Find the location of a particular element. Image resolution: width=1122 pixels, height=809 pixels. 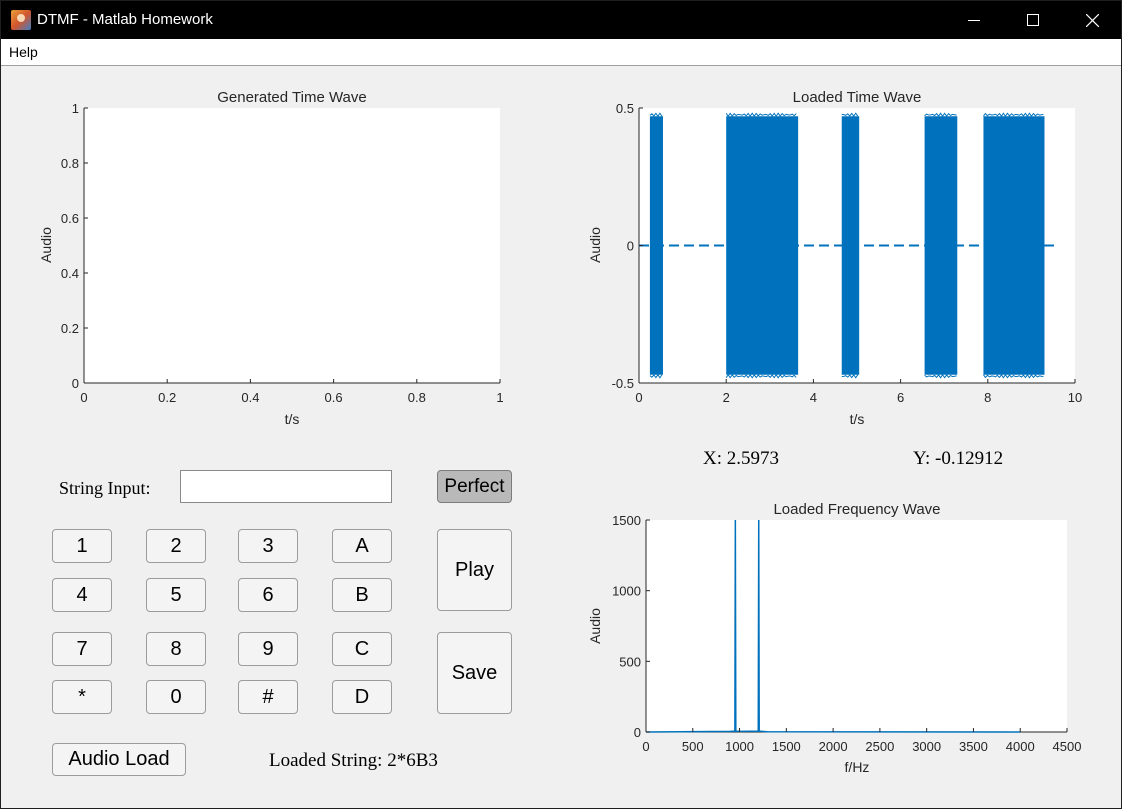

play-button: Play is located at coordinates (474, 570).